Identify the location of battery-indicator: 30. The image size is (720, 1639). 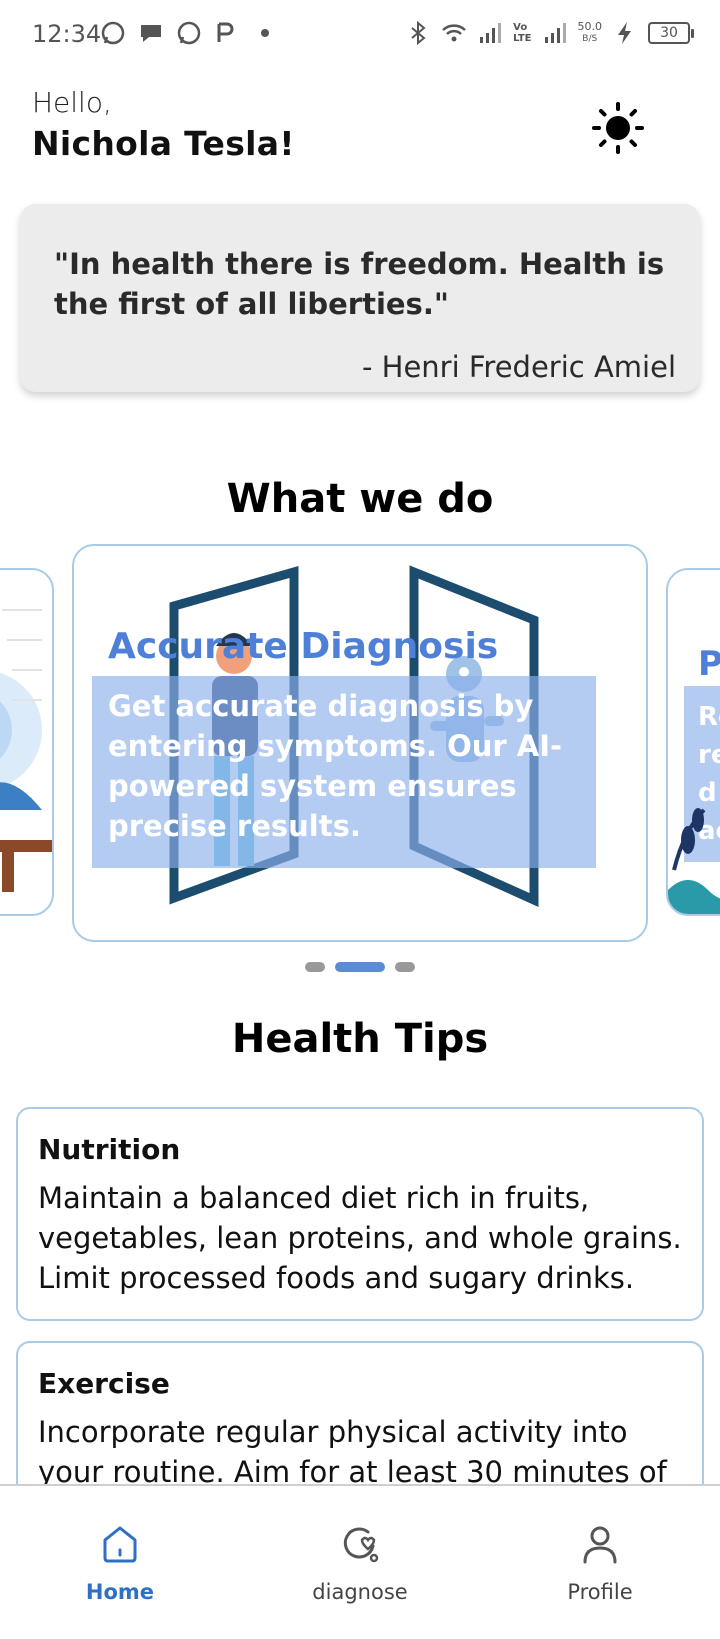
(671, 33).